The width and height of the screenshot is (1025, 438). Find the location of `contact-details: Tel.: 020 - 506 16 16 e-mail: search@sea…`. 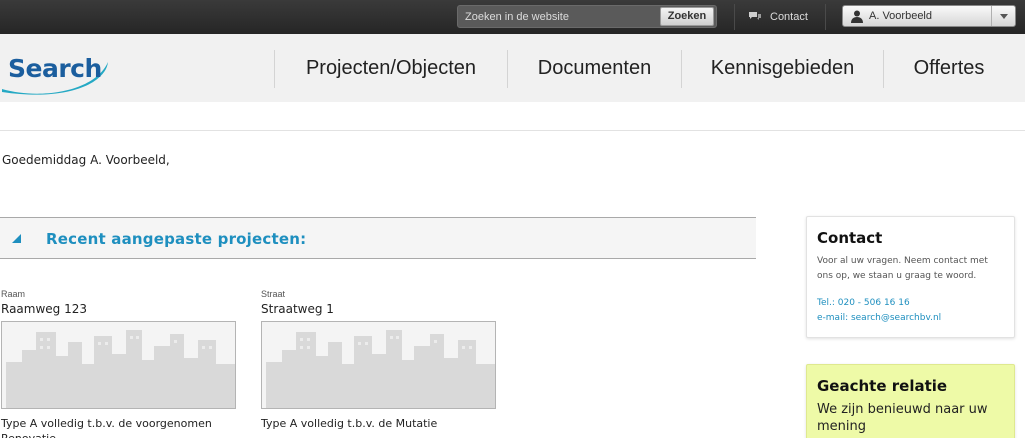

contact-details: Tel.: 020 - 506 16 16 e-mail: search@sea… is located at coordinates (910, 311).